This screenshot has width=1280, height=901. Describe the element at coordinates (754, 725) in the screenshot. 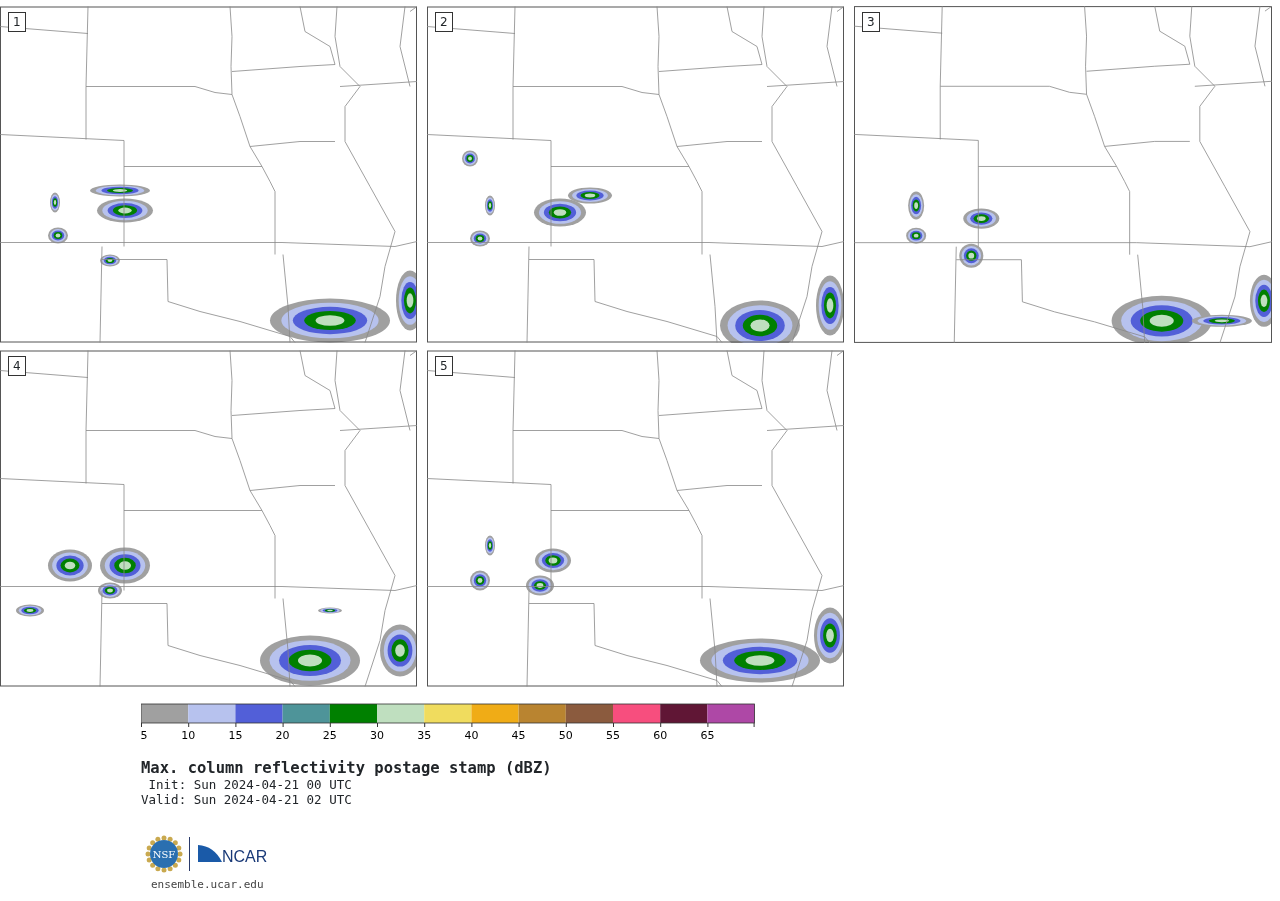

I see `tick-mark` at that location.